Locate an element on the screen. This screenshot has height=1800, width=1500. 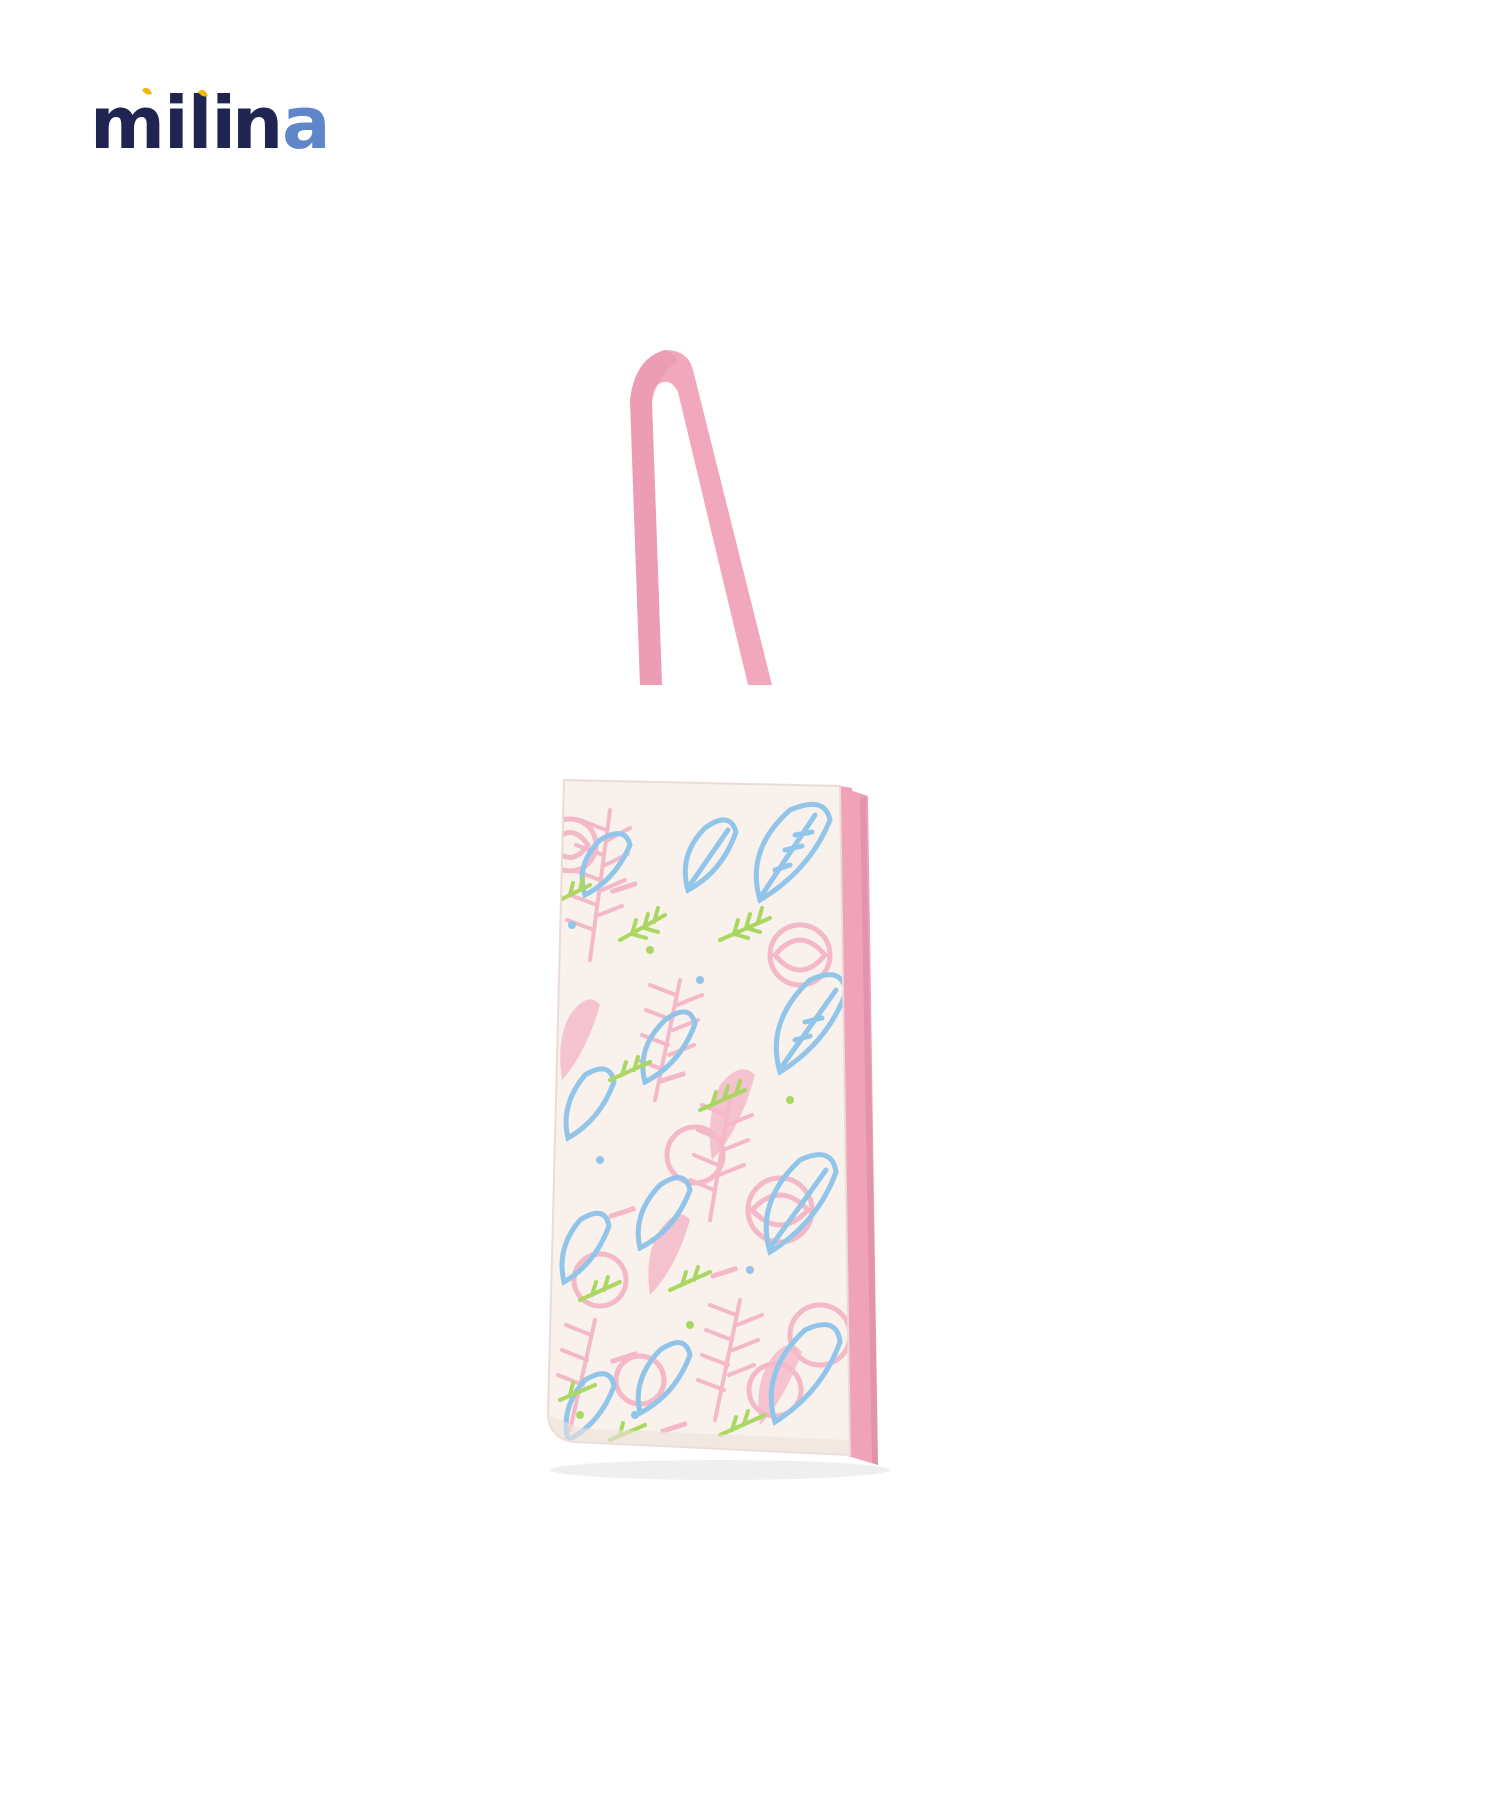
brand-logo: mili n a is located at coordinates (220, 127).